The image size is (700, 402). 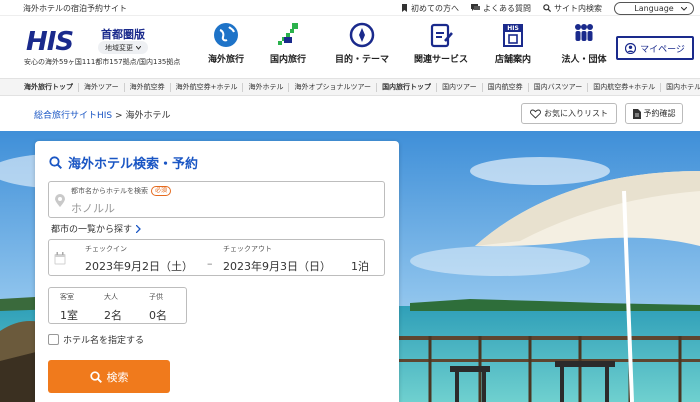 I want to click on nav-store-info: HIS 店舗案内, so click(x=513, y=42).